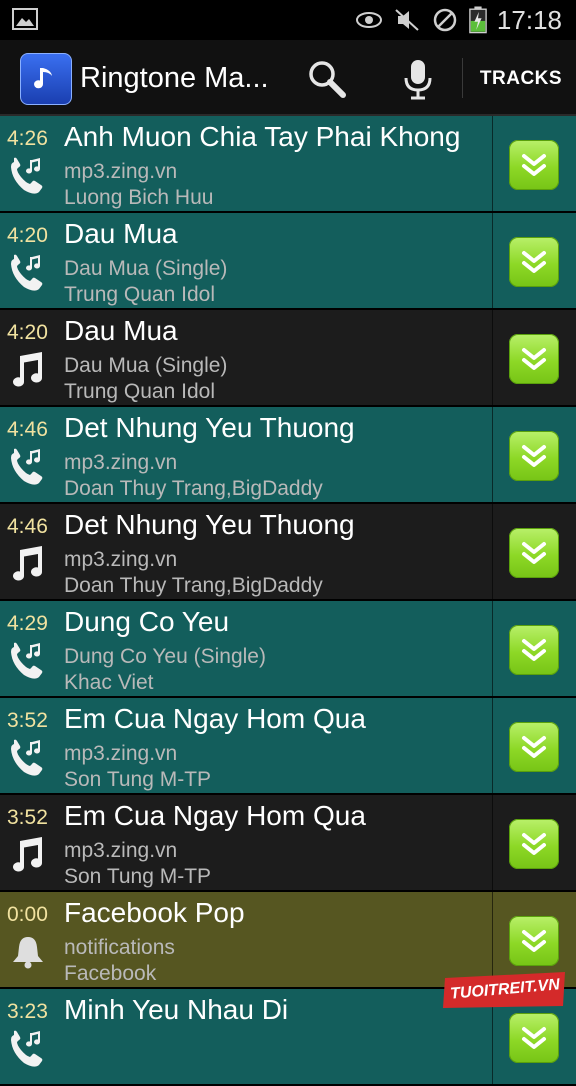 The image size is (576, 1086). I want to click on app-music-icon, so click(46, 79).